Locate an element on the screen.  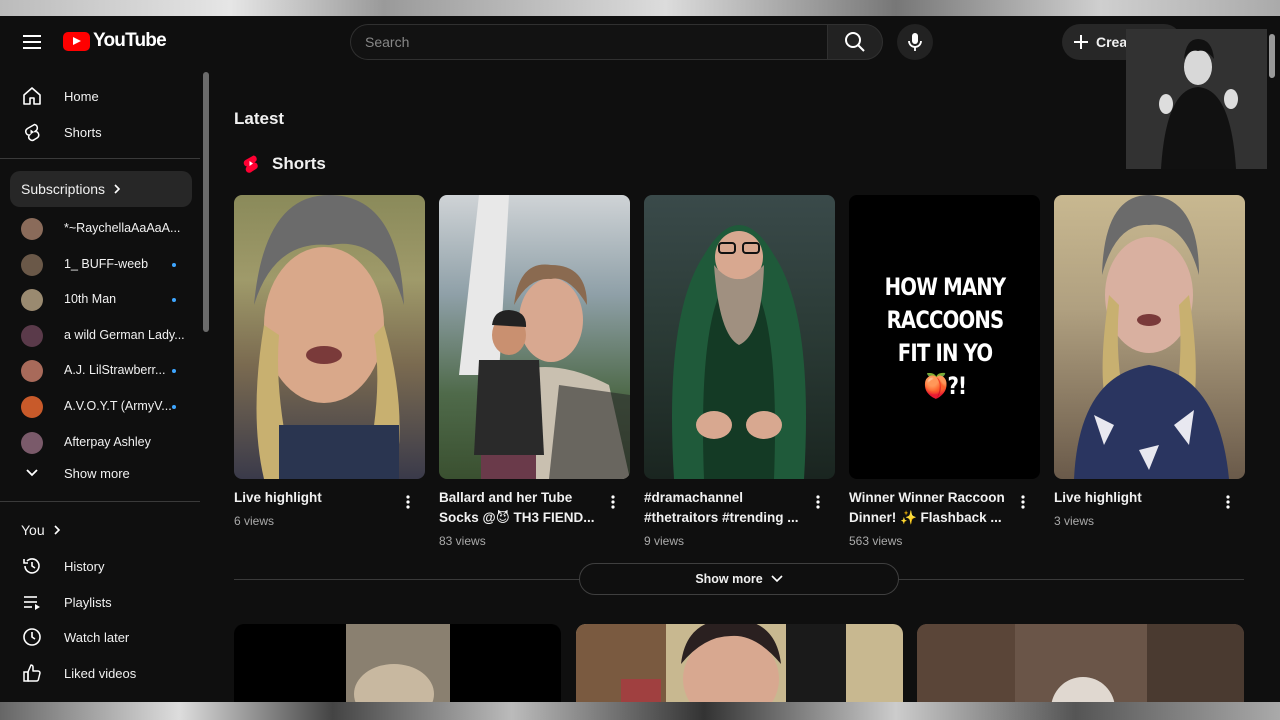
section-title: Latest is located at coordinates (259, 118).